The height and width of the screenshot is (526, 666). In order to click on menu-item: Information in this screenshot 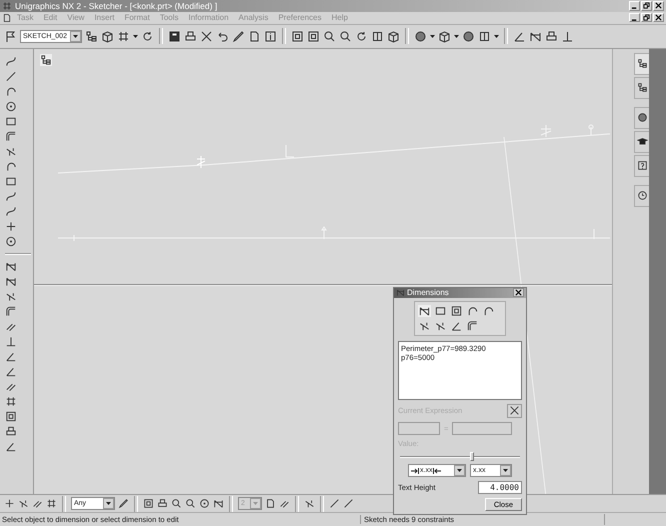, I will do `click(209, 17)`.